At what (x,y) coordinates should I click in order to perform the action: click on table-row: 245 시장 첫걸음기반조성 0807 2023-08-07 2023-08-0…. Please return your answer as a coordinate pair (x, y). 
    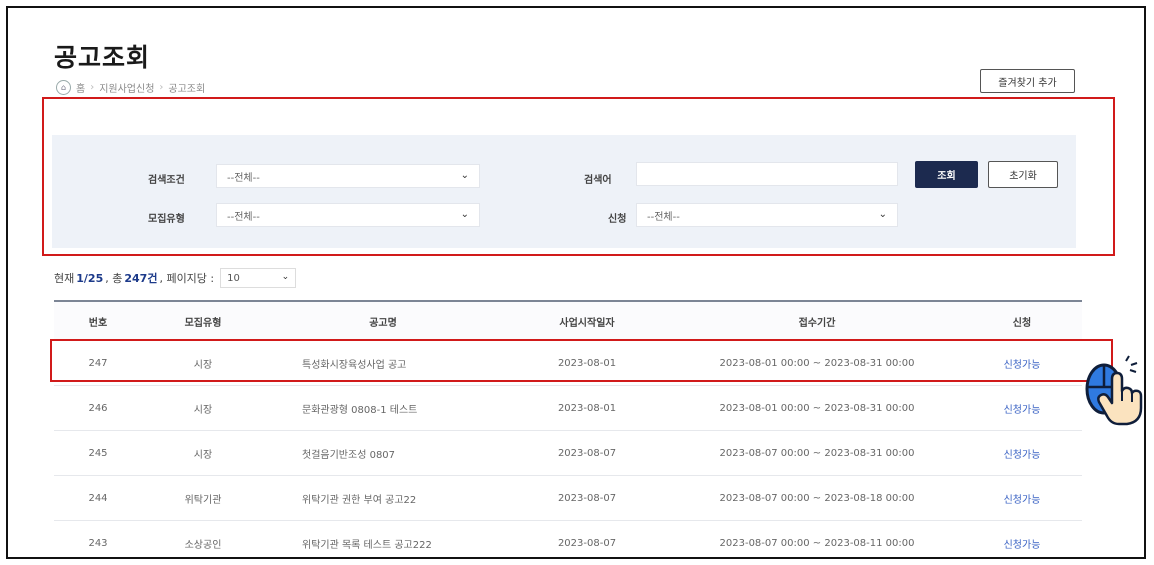
    Looking at the image, I should click on (568, 453).